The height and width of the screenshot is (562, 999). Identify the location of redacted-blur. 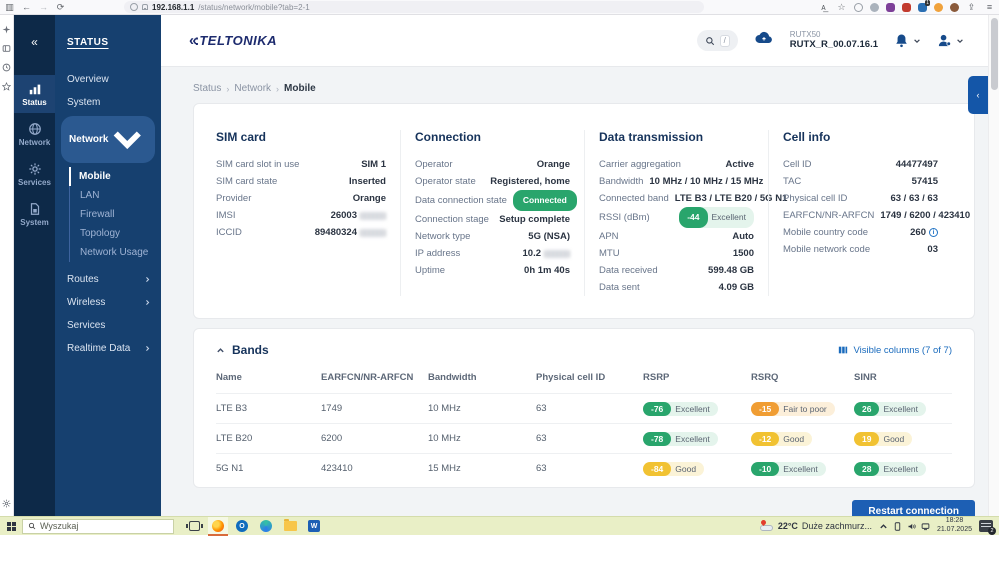
(557, 253).